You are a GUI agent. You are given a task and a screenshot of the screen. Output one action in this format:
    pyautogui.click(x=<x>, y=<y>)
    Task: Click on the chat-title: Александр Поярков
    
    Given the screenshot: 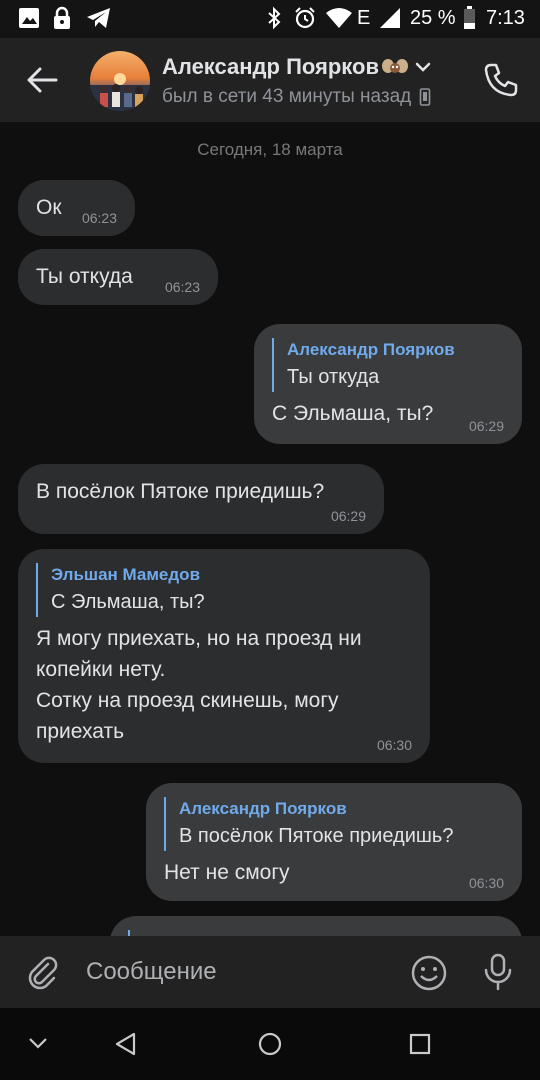 What is the action you would take?
    pyautogui.click(x=296, y=67)
    